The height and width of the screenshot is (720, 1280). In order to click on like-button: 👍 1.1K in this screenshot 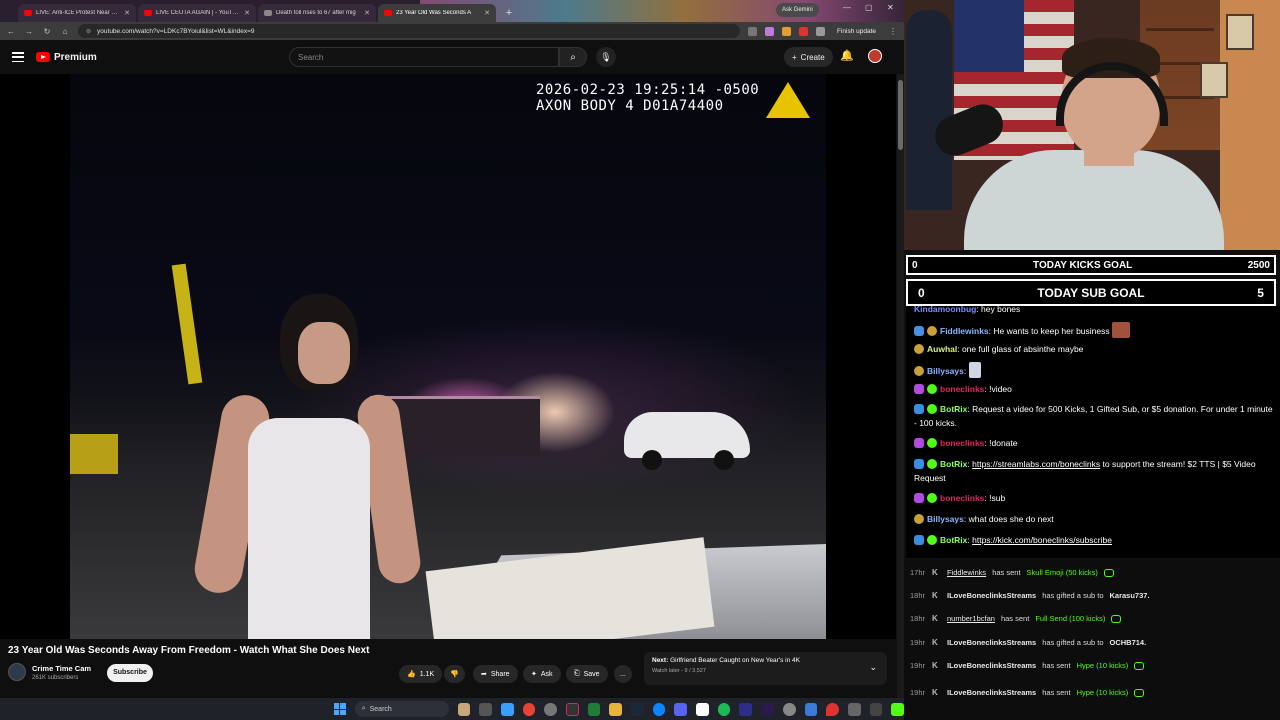, I will do `click(421, 674)`.